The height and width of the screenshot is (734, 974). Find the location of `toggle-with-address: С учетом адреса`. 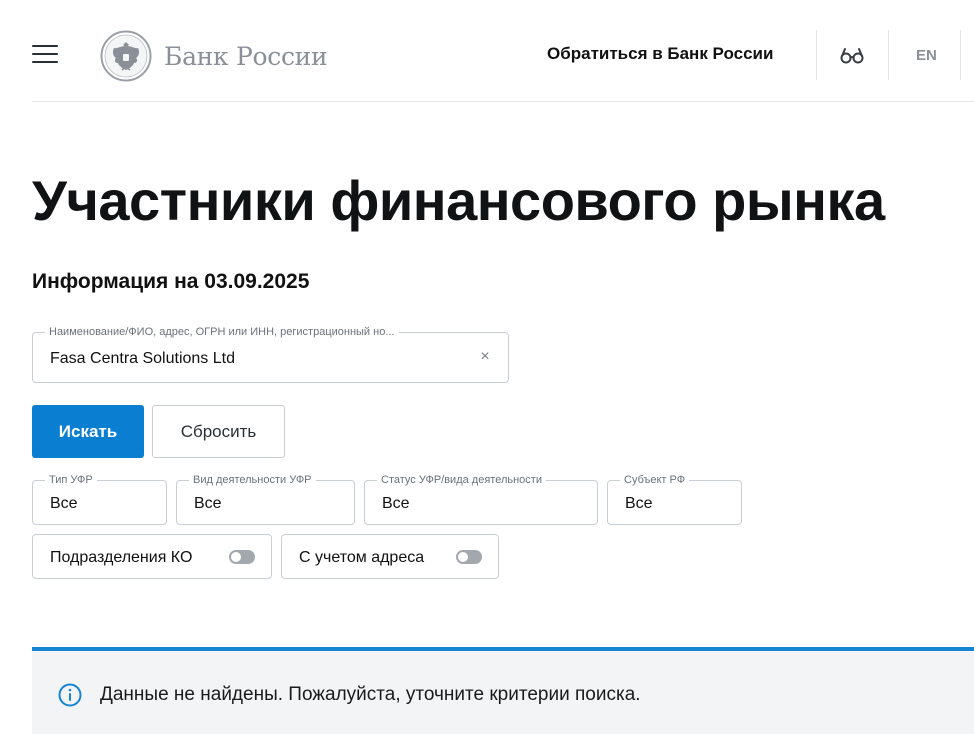

toggle-with-address: С учетом адреса is located at coordinates (390, 556).